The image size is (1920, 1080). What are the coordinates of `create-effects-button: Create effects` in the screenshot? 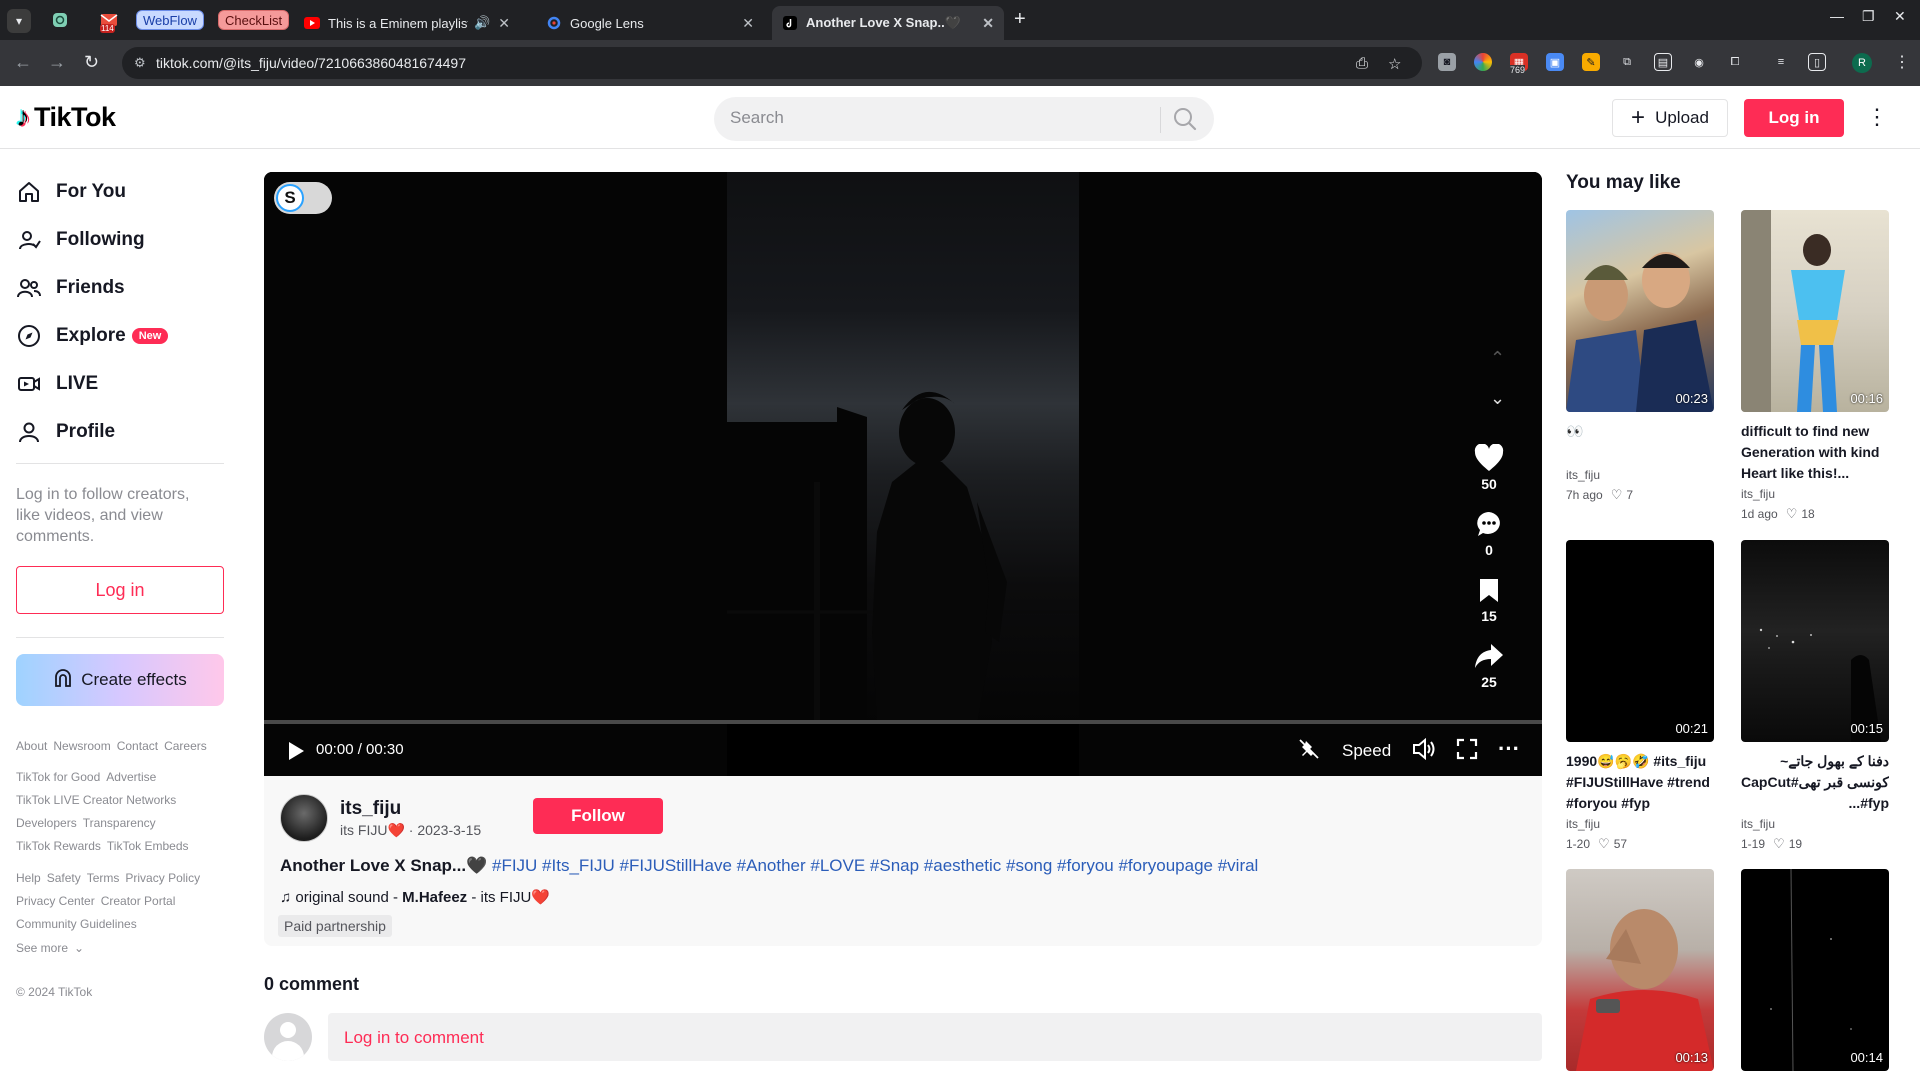 It's located at (120, 680).